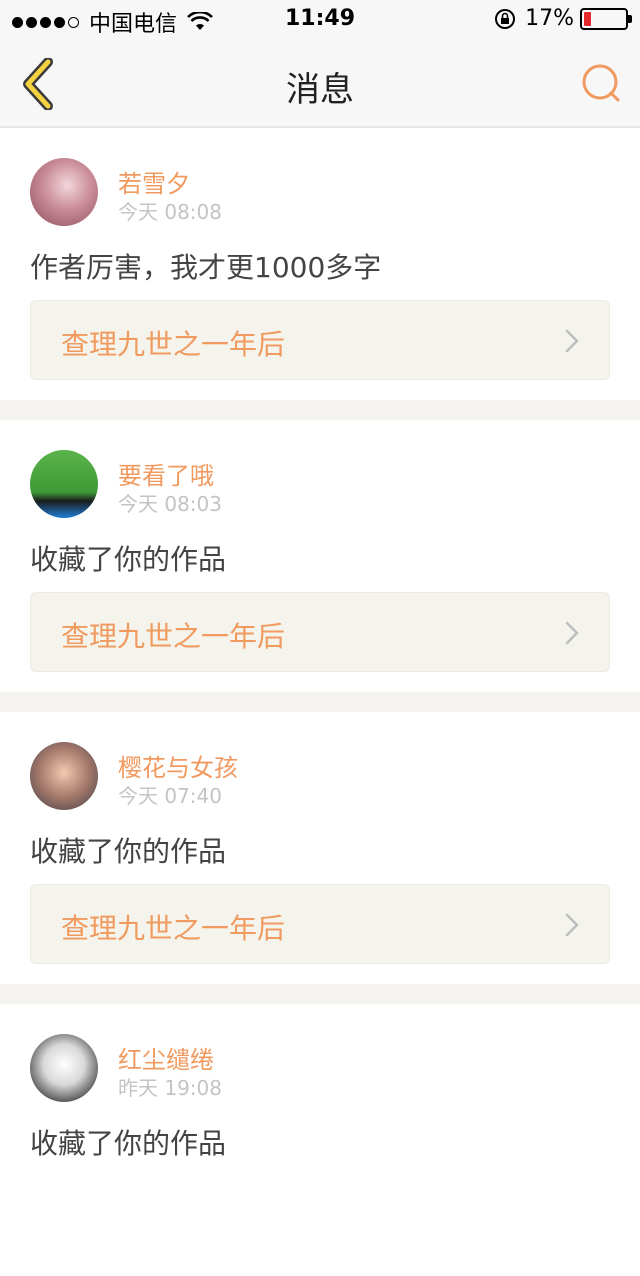 This screenshot has width=640, height=1276. Describe the element at coordinates (170, 796) in the screenshot. I see `timestamp: 今天 07:40` at that location.